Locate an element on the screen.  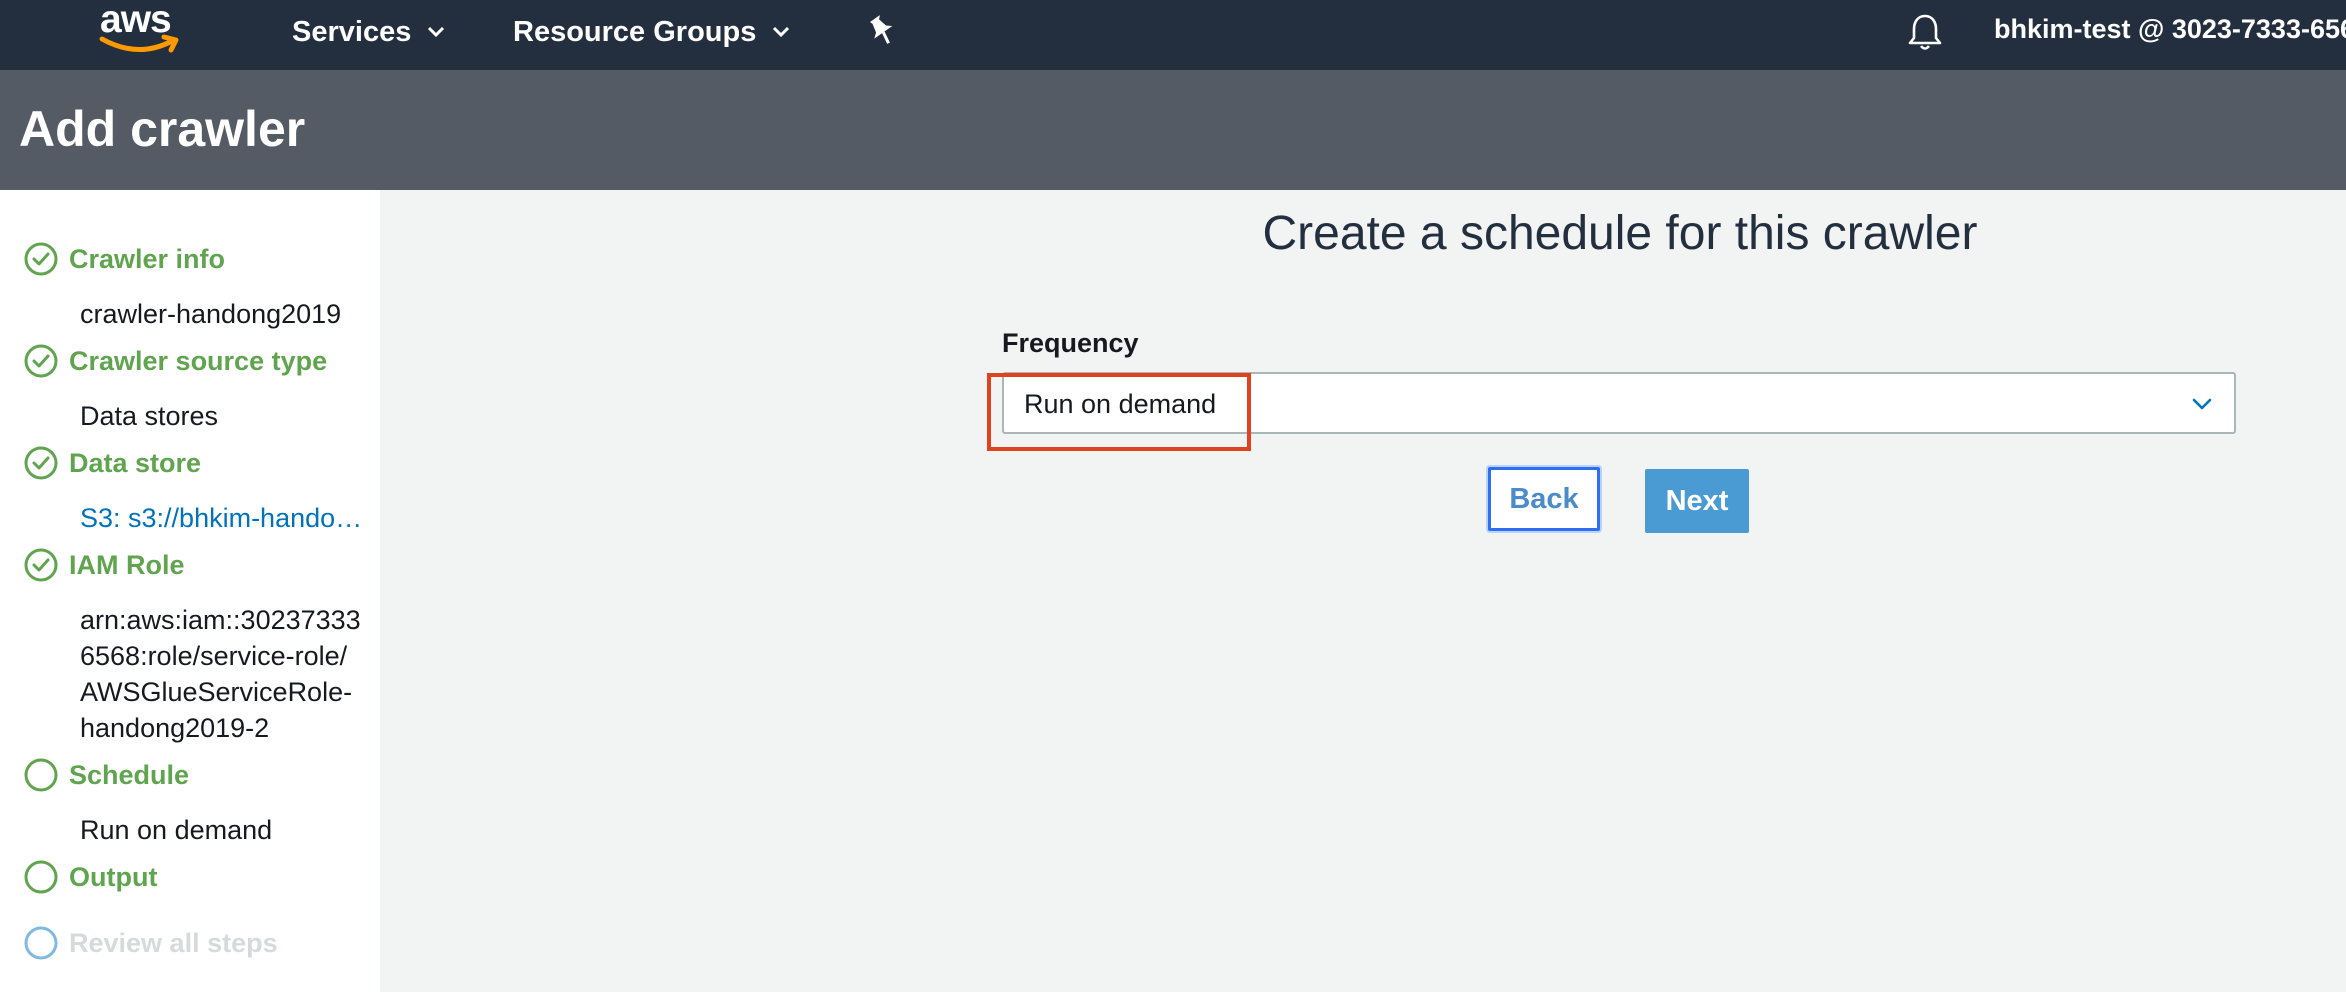
resource-groups-label: Resource Groups is located at coordinates (635, 31).